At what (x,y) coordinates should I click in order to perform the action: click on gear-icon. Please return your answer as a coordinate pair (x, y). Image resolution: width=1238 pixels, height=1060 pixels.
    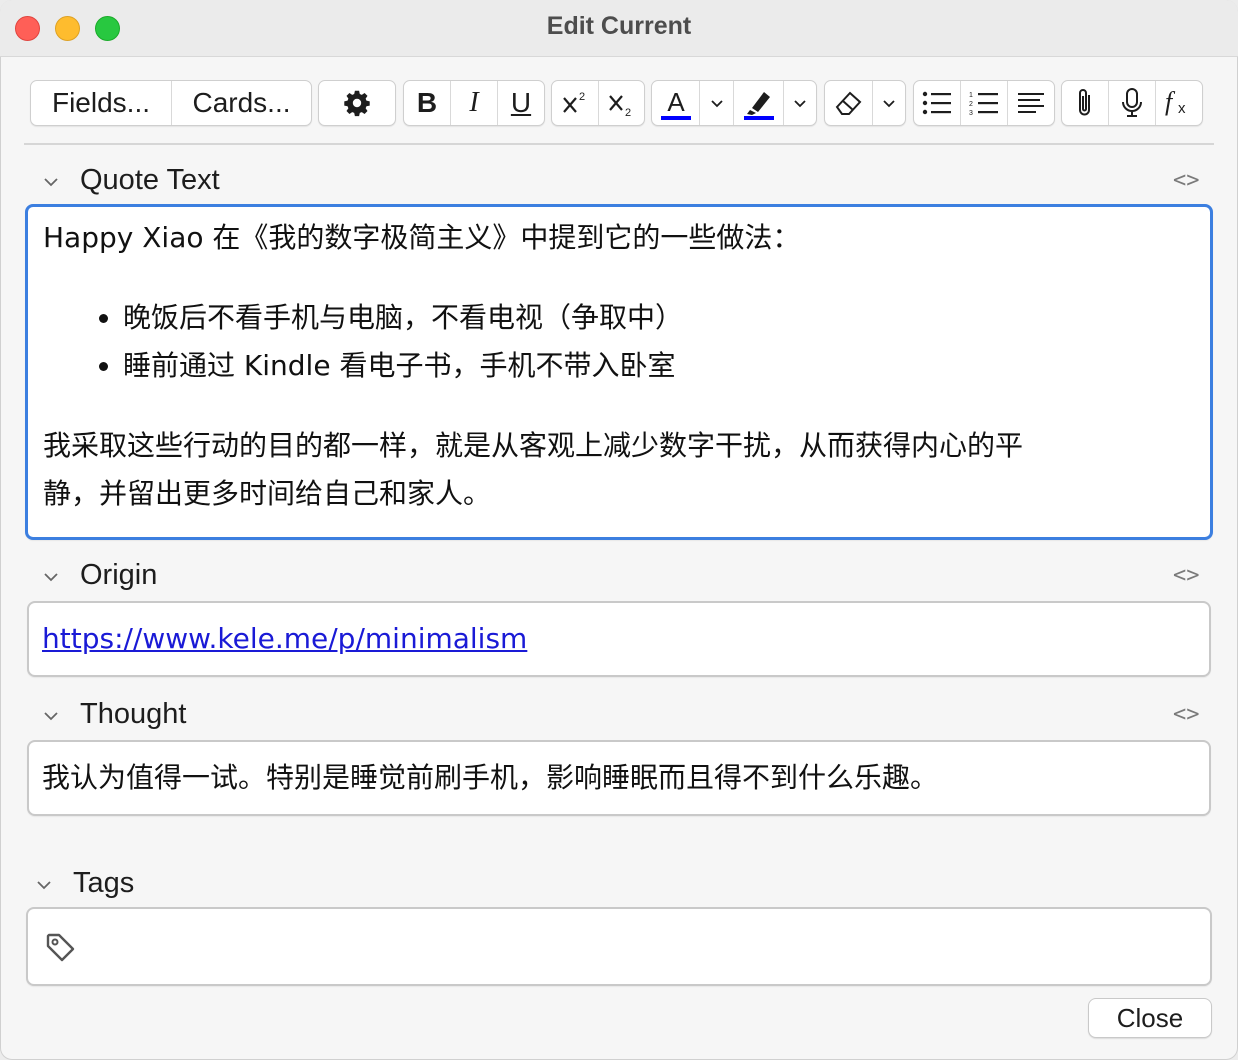
    Looking at the image, I should click on (357, 103).